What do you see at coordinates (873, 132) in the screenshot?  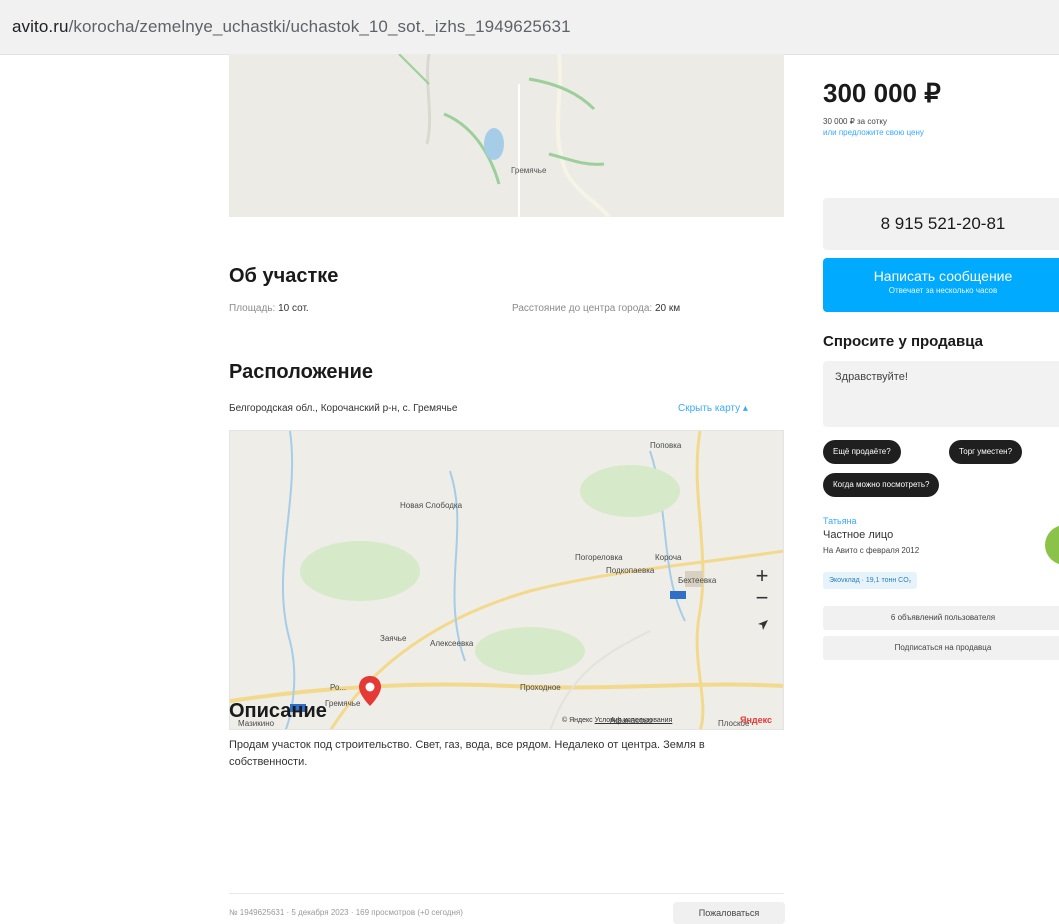 I see `offer-price-link: или предложите свою цену` at bounding box center [873, 132].